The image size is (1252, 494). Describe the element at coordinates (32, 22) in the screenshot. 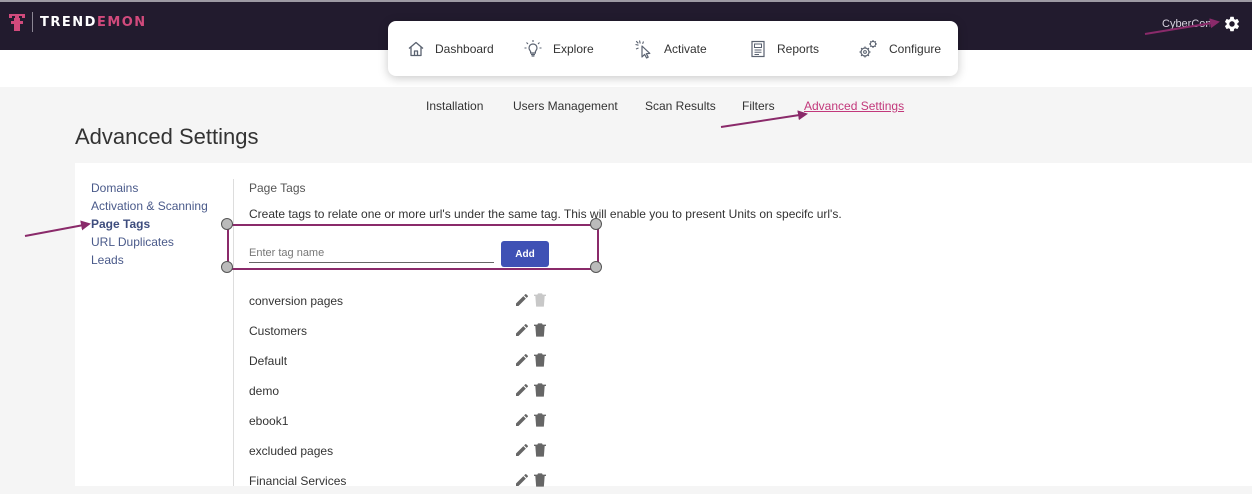

I see `logo-separator` at that location.